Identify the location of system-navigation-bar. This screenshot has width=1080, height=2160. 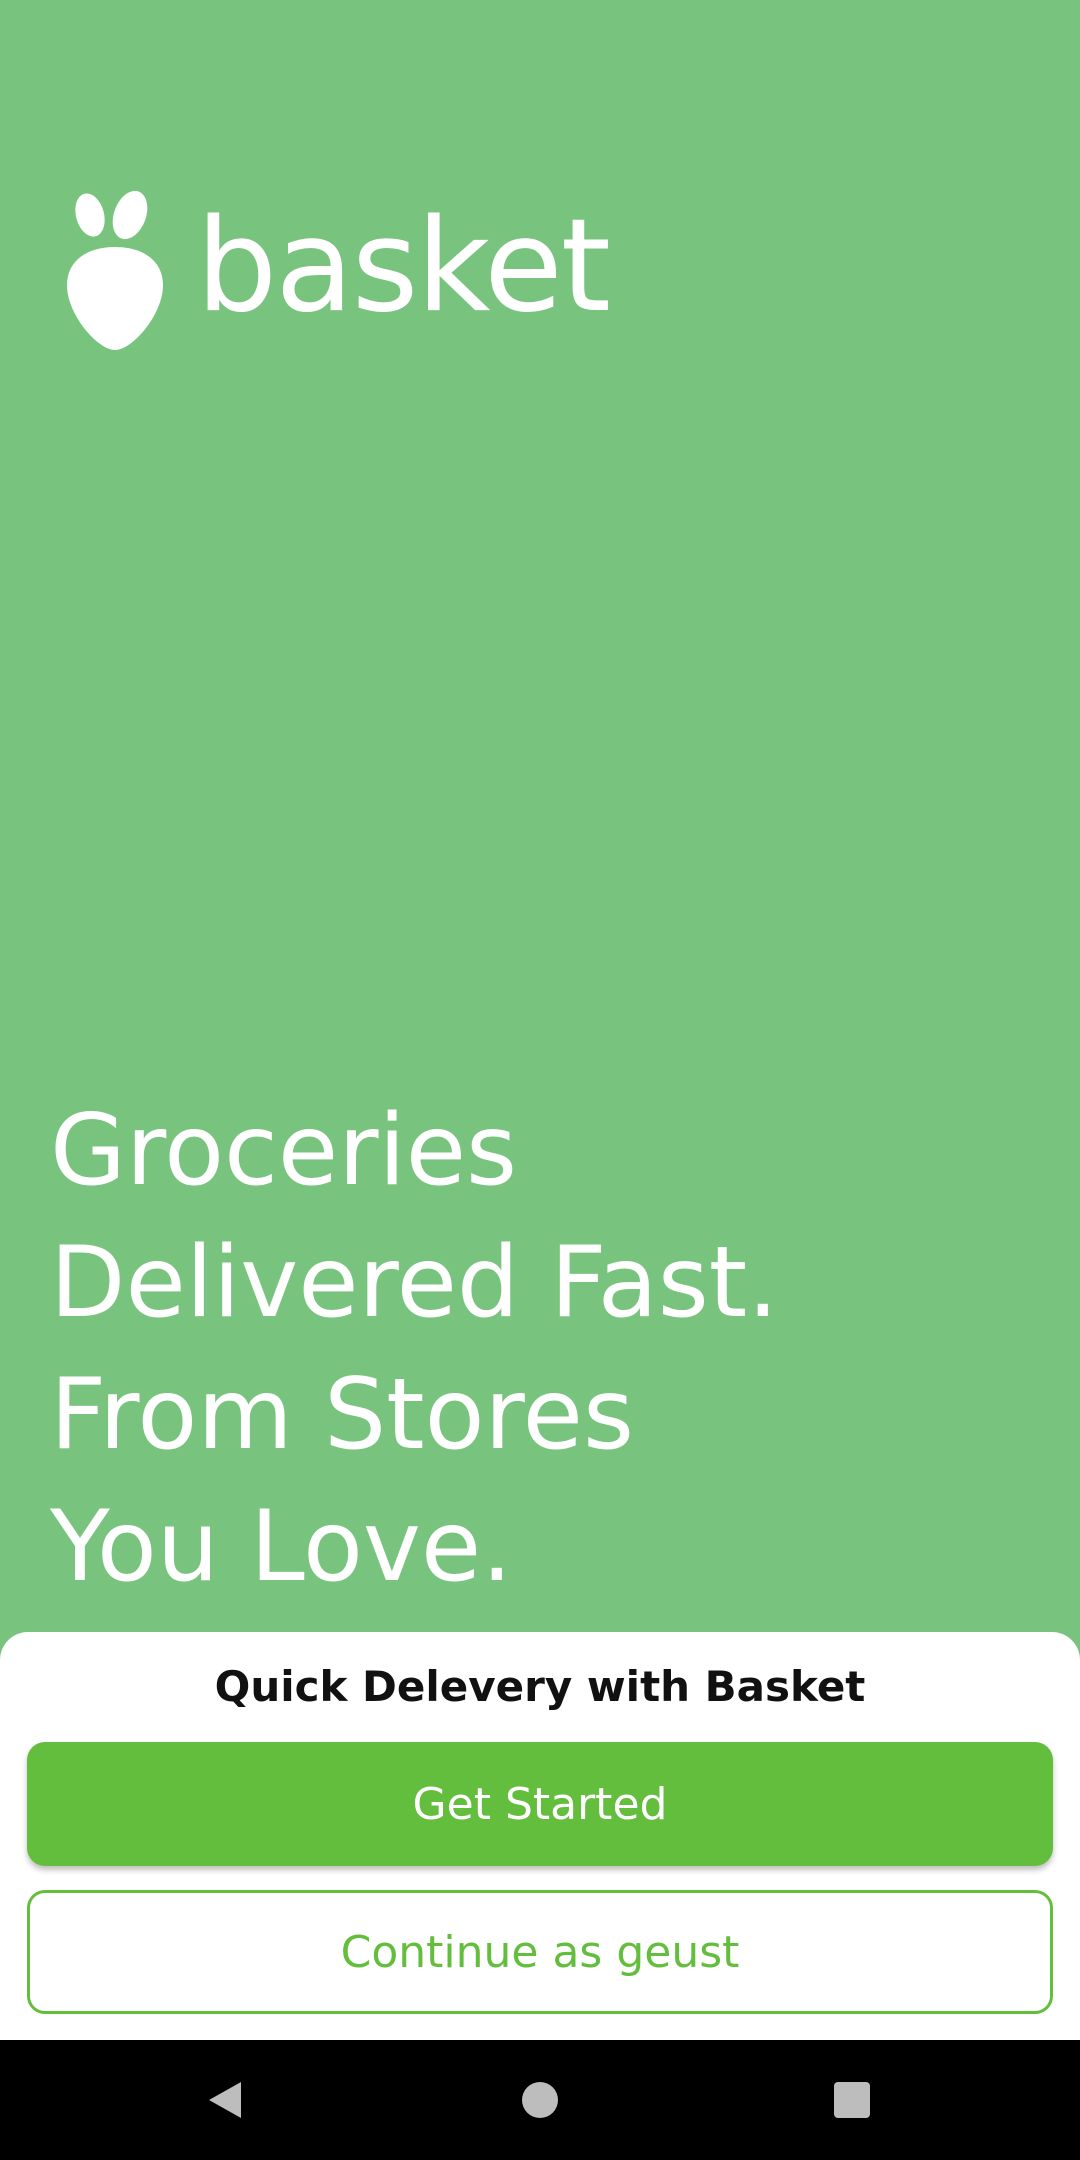
(540, 2100).